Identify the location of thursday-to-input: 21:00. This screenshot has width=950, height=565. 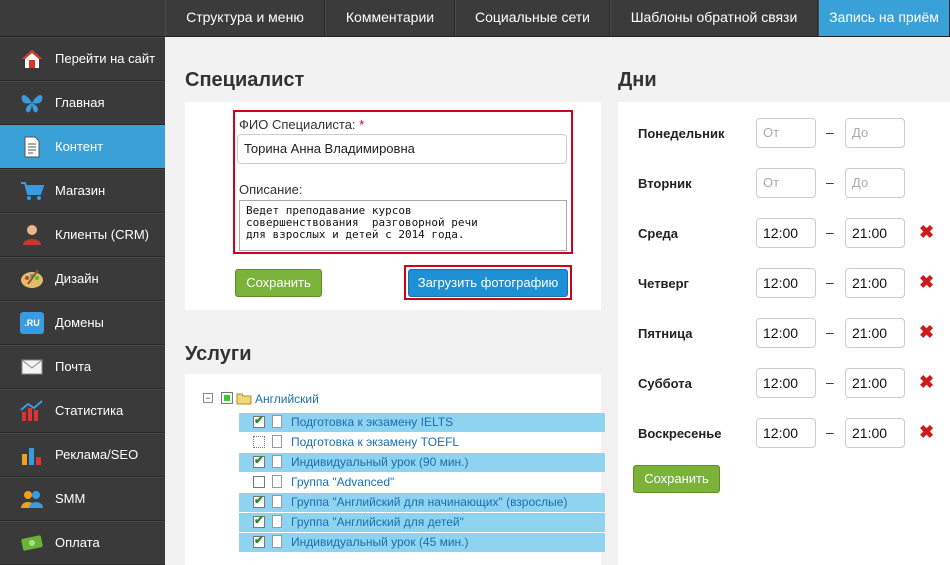
(875, 283).